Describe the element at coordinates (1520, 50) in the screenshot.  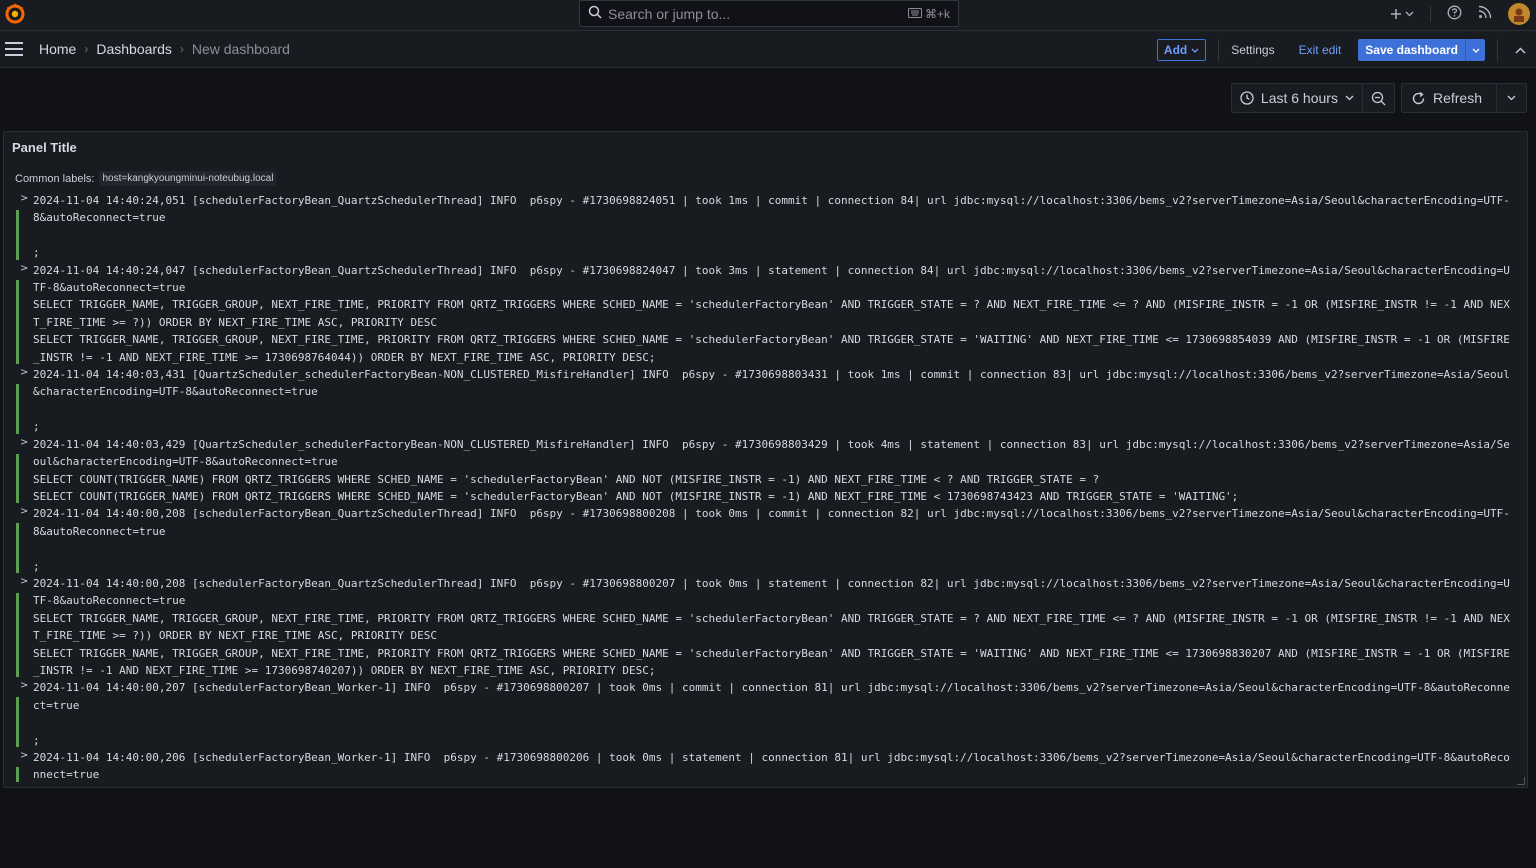
I see `chevron-up-icon` at that location.